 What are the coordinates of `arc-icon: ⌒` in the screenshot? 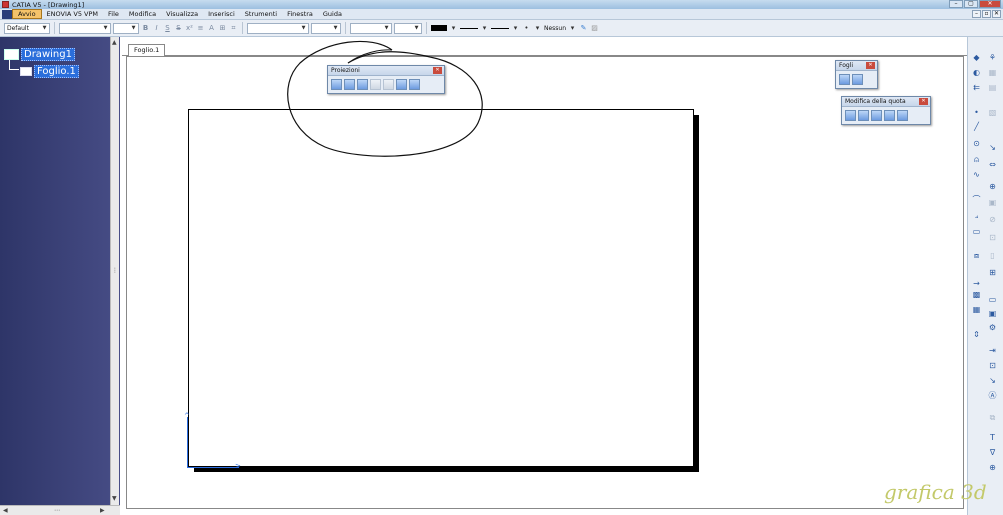 It's located at (976, 199).